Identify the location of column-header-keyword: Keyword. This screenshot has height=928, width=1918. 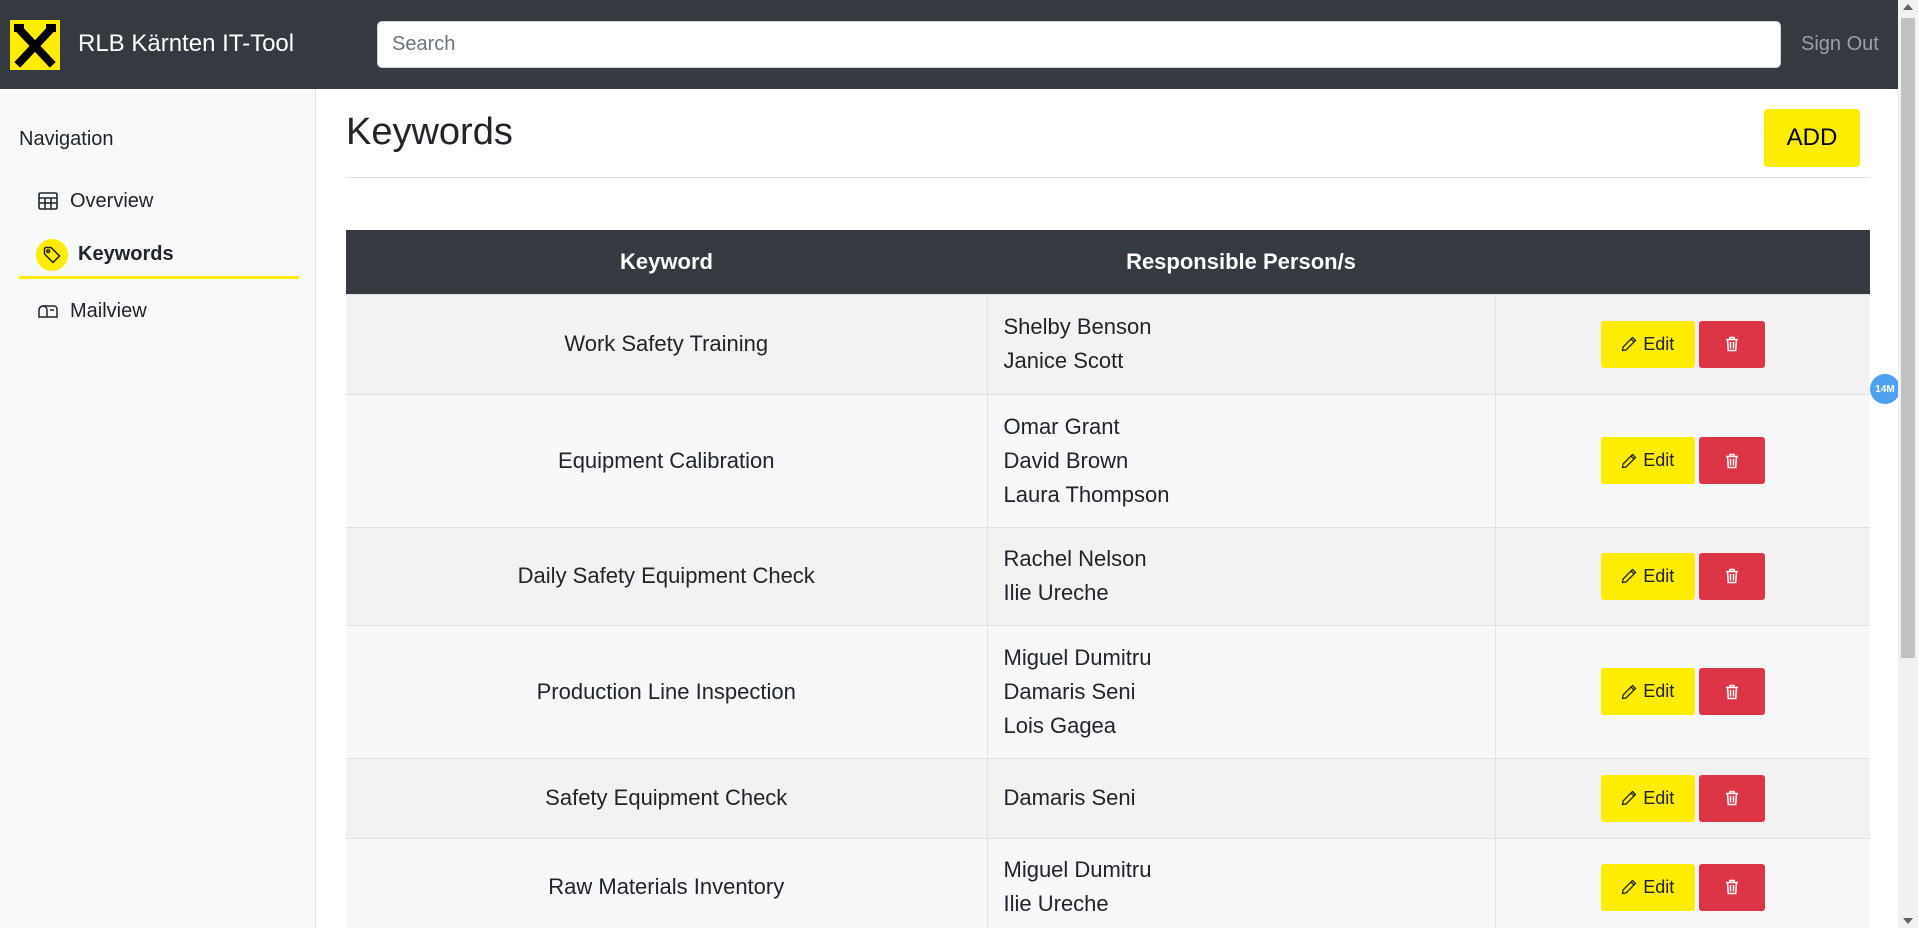
(666, 262).